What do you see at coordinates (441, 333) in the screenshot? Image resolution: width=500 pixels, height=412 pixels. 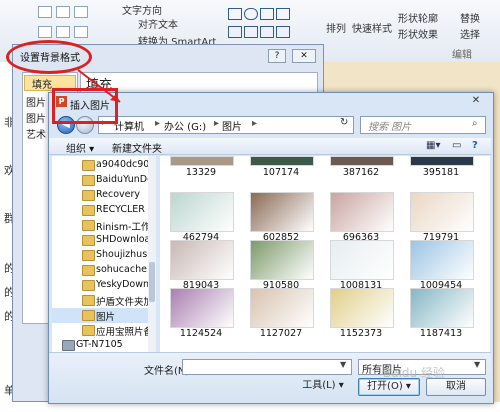 I see `thumbnail-label: 1187413` at bounding box center [441, 333].